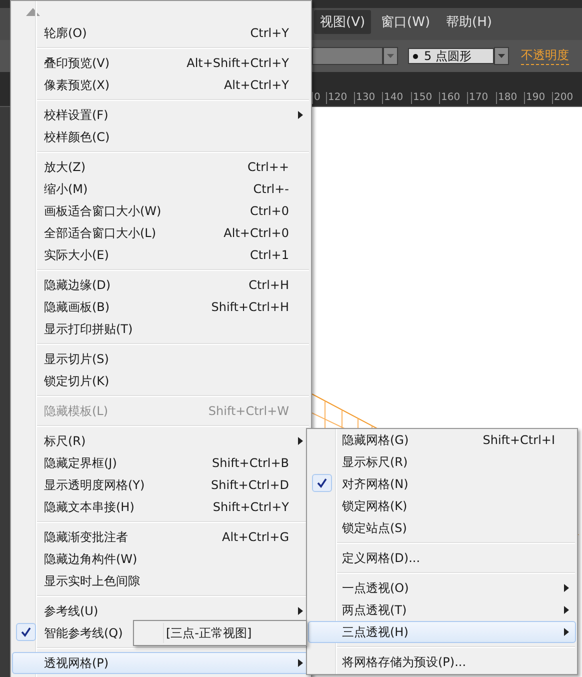 The image size is (582, 677). Describe the element at coordinates (340, 98) in the screenshot. I see `ruler-label: 120` at that location.